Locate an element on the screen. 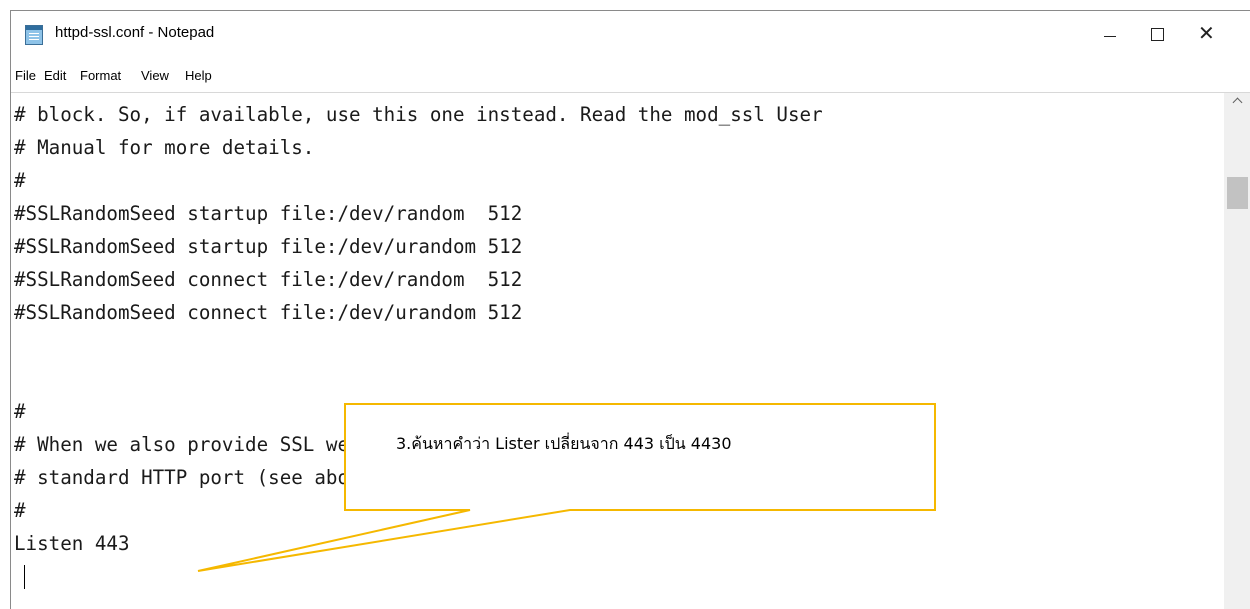 Image resolution: width=1250 pixels, height=609 pixels. menu-bar: File Edit Format View Help is located at coordinates (630, 76).